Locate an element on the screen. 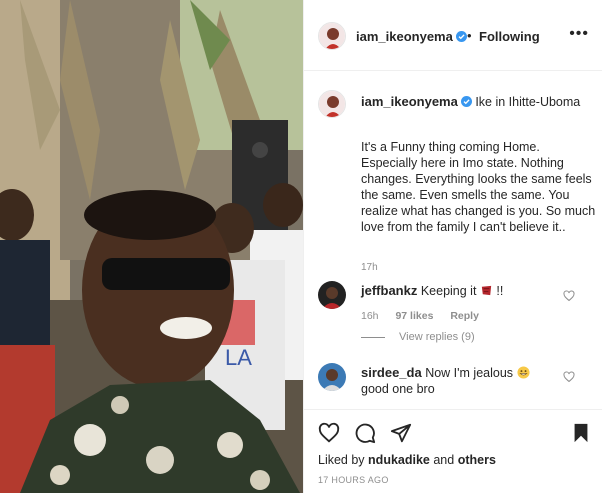 The height and width of the screenshot is (493, 602). liked-by-prefix: Liked by is located at coordinates (341, 460).